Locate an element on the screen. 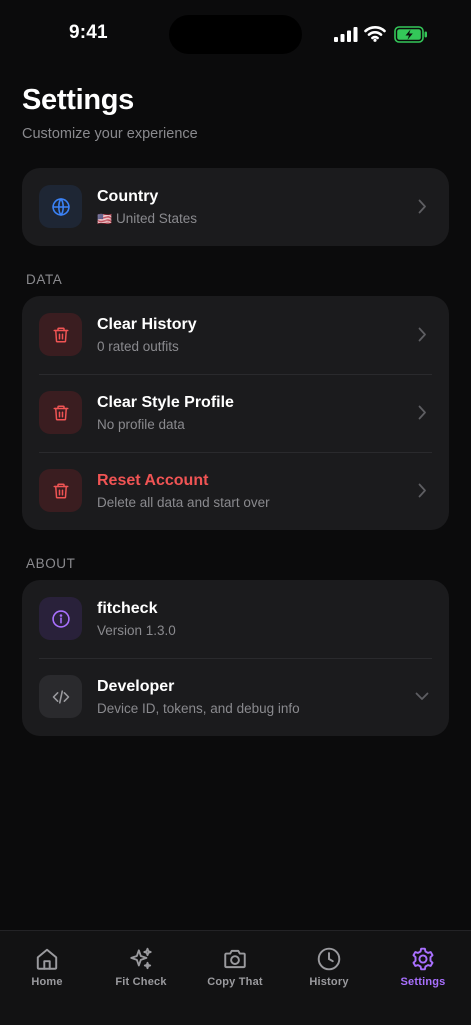 This screenshot has width=471, height=1025. reset-account-sub: Delete all data and start over is located at coordinates (183, 502).